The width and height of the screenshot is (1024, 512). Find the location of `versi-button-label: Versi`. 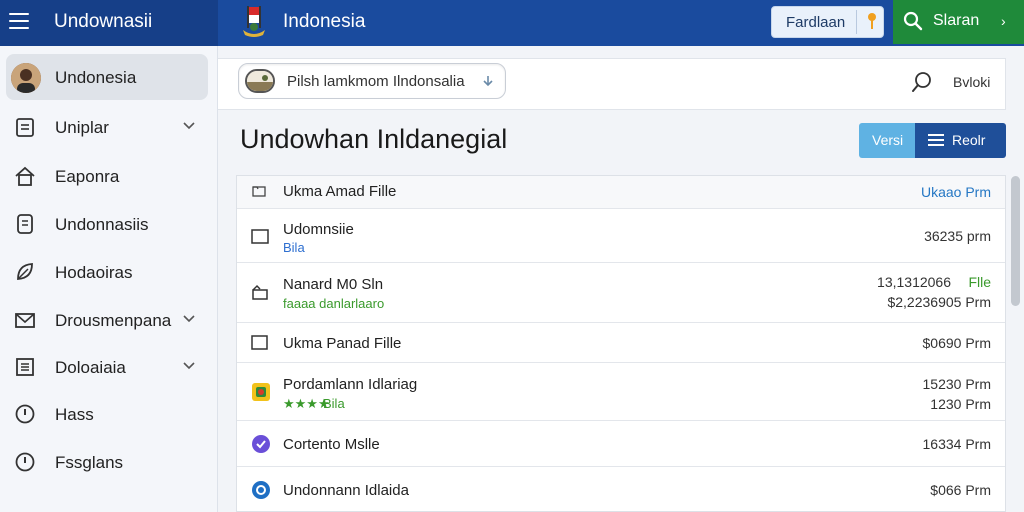

versi-button-label: Versi is located at coordinates (888, 140).